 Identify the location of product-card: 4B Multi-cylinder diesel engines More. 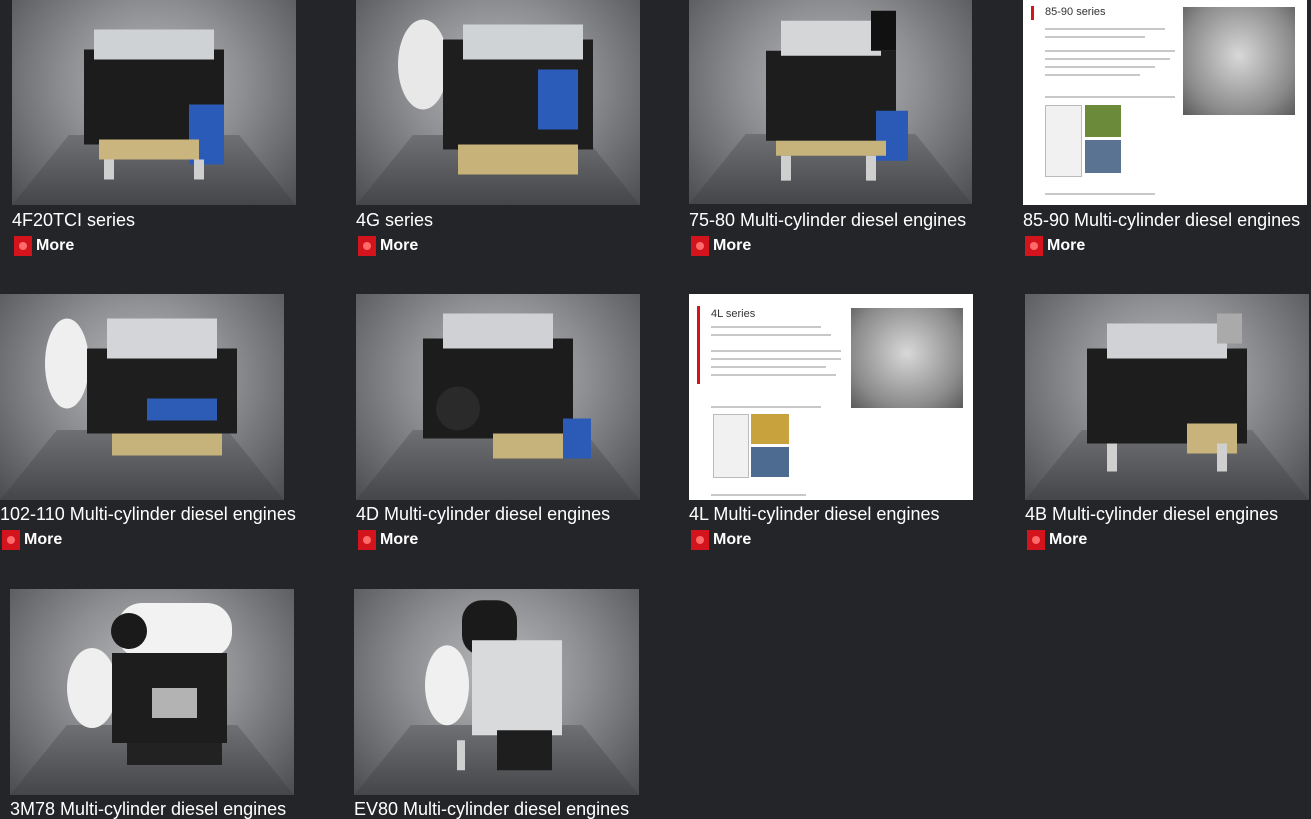
(1168, 422).